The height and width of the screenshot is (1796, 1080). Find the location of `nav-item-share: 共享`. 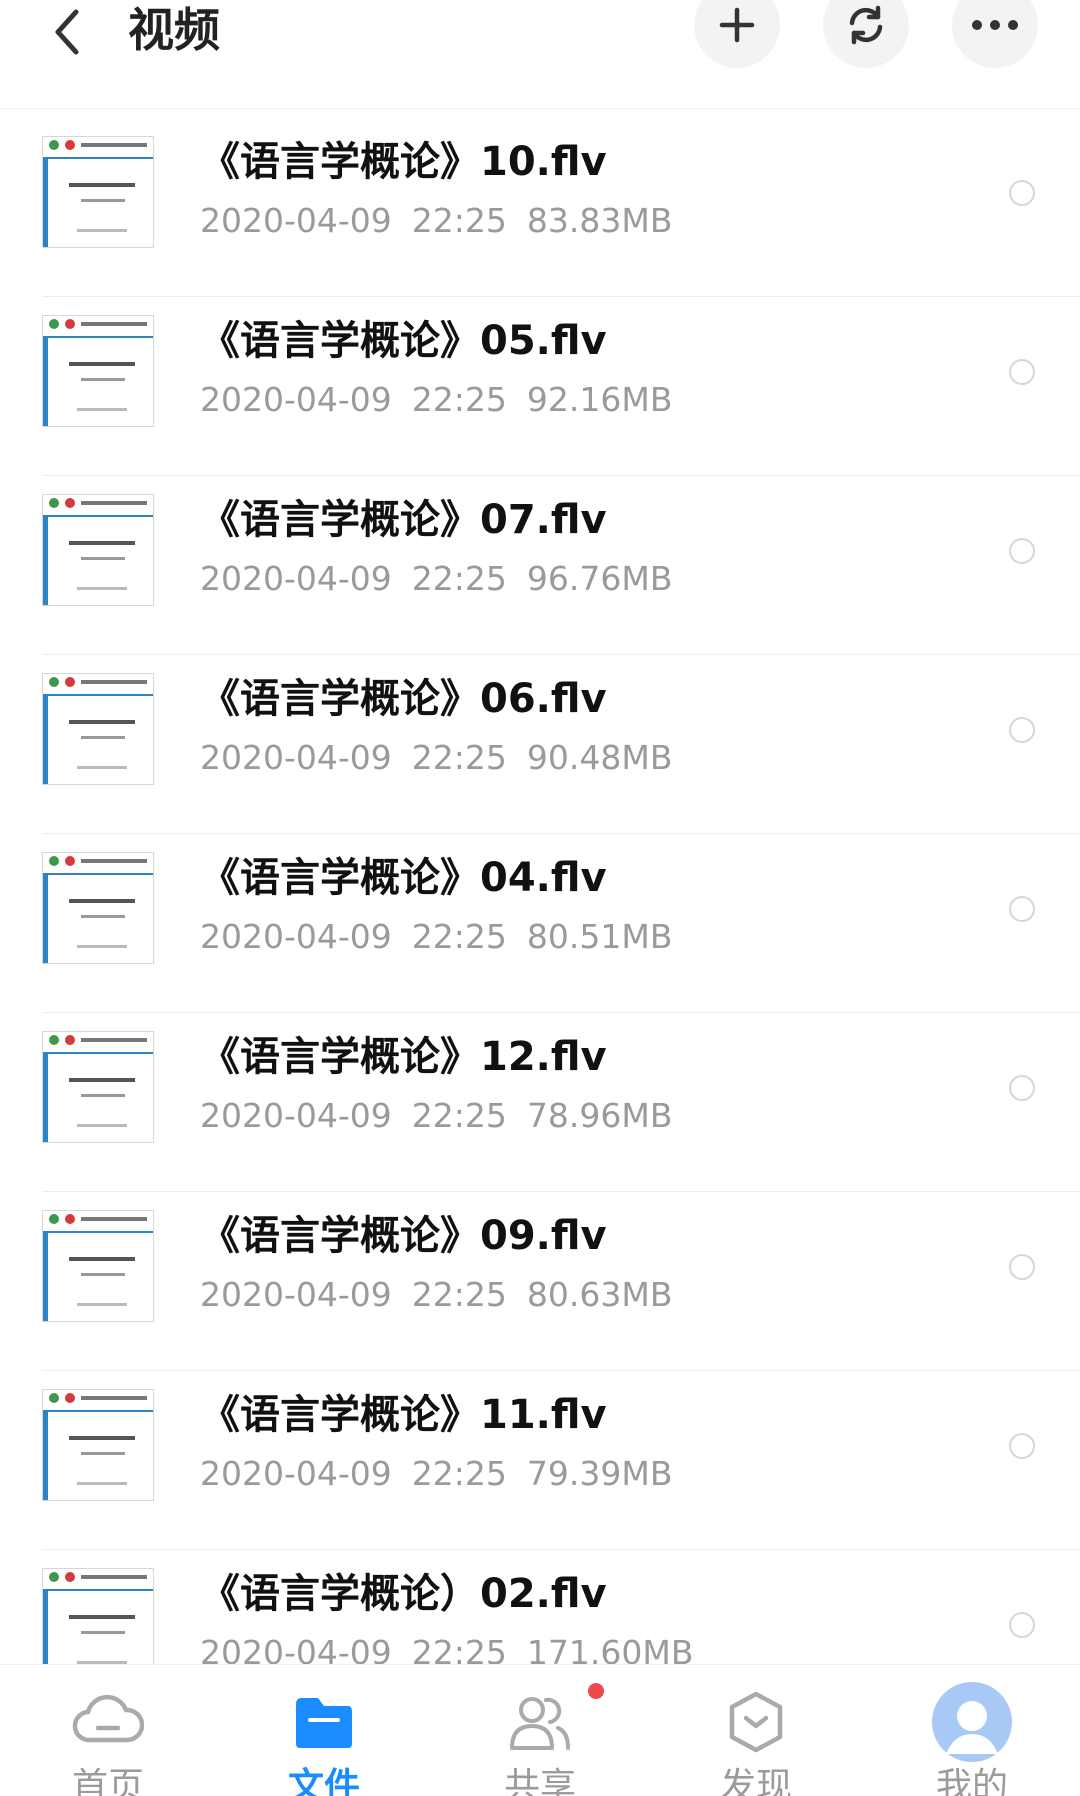

nav-item-share: 共享 is located at coordinates (540, 1730).